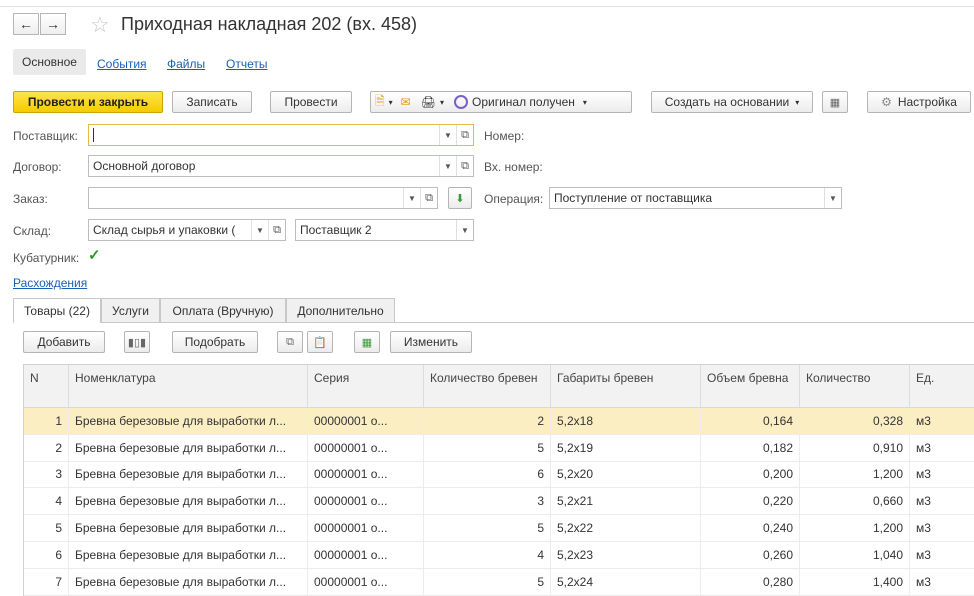 Image resolution: width=974 pixels, height=596 pixels. What do you see at coordinates (750, 501) in the screenshot?
I see `cell-log-volume: 0,220` at bounding box center [750, 501].